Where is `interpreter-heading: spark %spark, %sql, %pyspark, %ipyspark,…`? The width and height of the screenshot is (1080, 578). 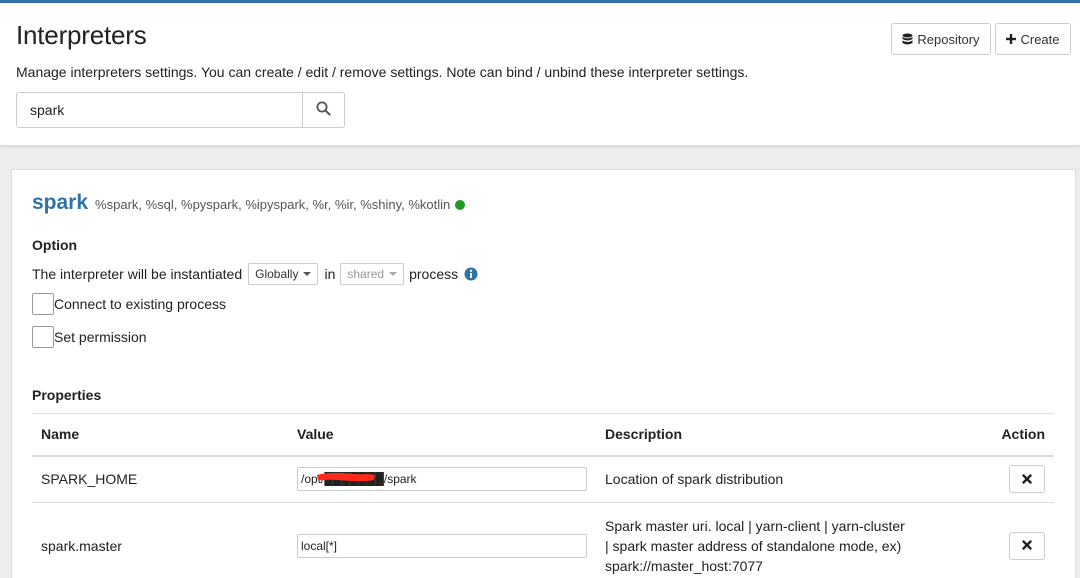
interpreter-heading: spark %spark, %sql, %pyspark, %ipyspark,… is located at coordinates (249, 203).